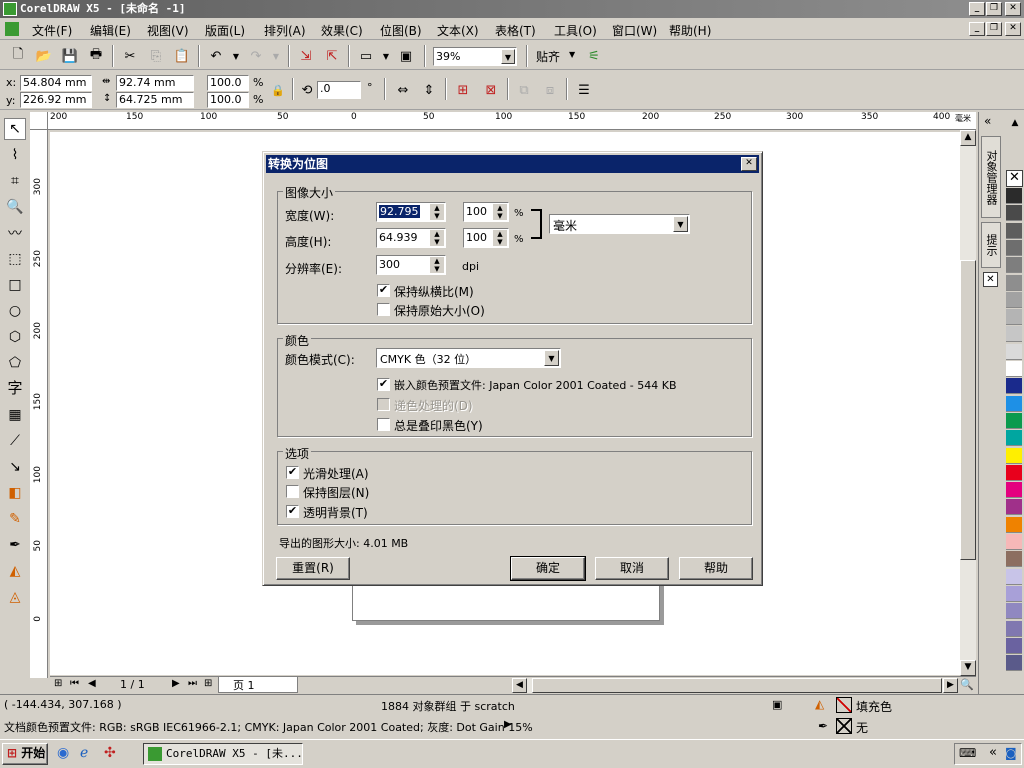 This screenshot has height=768, width=1024. I want to click on start-button: ⊞ 开始, so click(25, 754).